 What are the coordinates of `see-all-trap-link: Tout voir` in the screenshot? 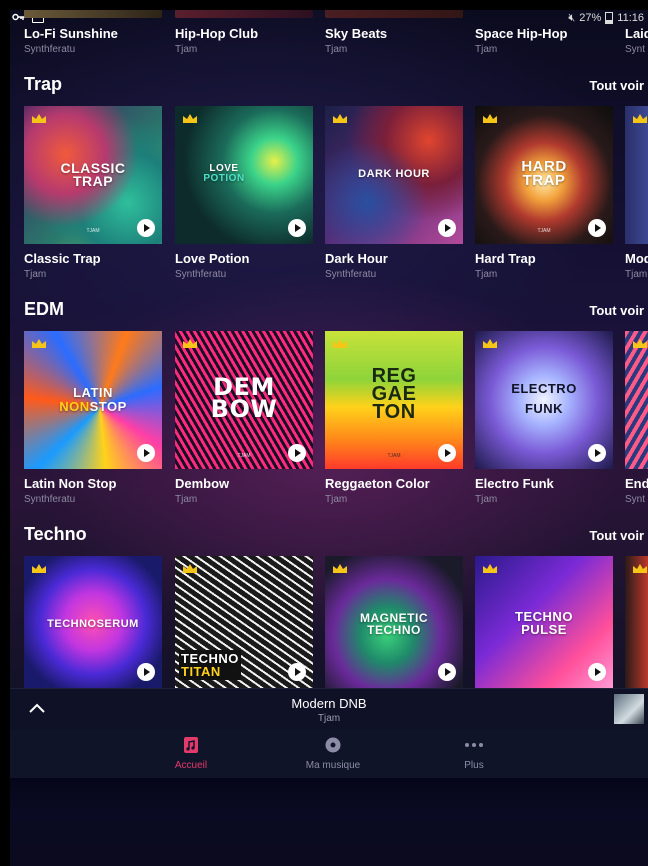 It's located at (616, 85).